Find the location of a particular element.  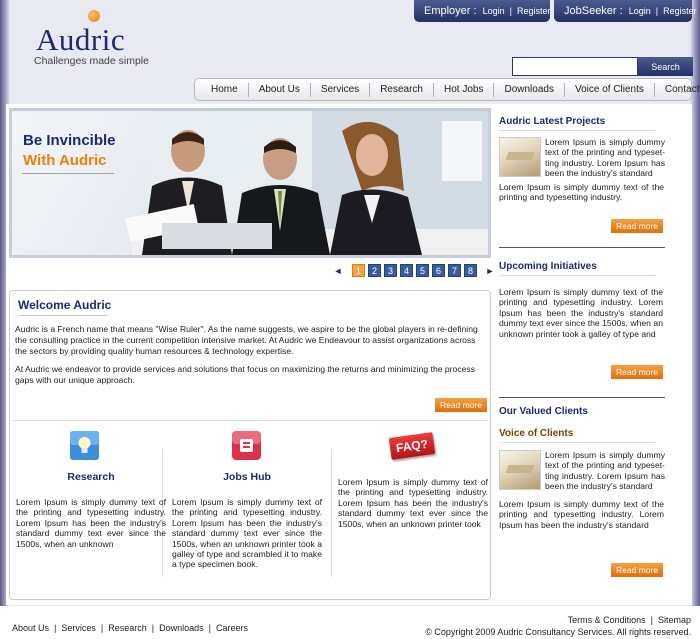

jobseeker-register-link: Register is located at coordinates (680, 11).